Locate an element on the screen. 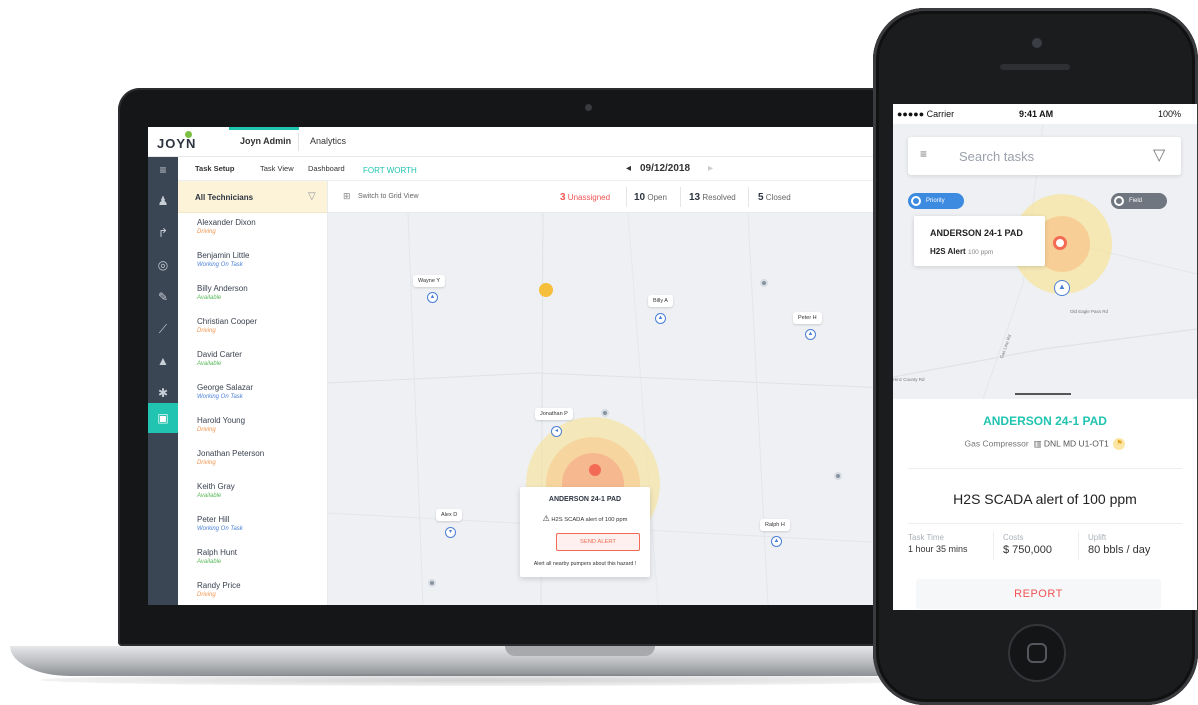 This screenshot has width=1198, height=705. technician-name: Benjamin Little is located at coordinates (223, 255).